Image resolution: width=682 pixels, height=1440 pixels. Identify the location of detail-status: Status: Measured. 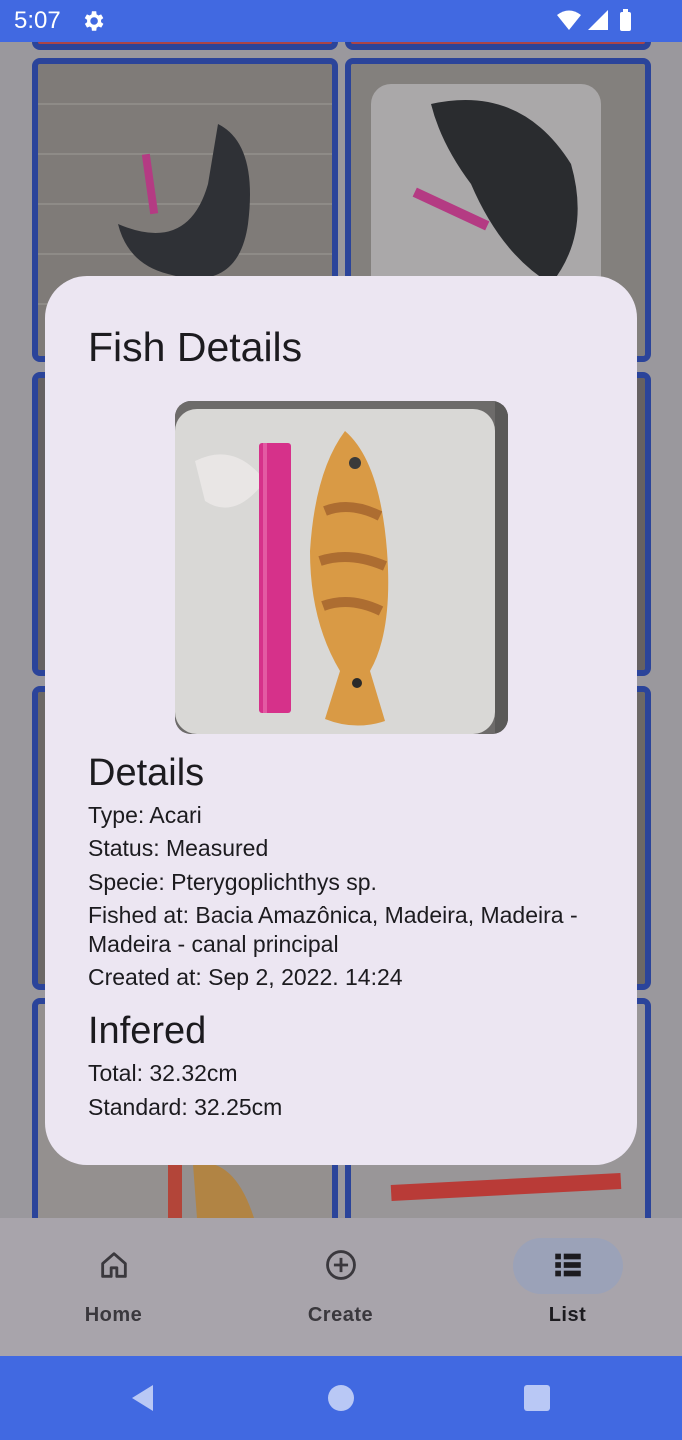
(178, 848).